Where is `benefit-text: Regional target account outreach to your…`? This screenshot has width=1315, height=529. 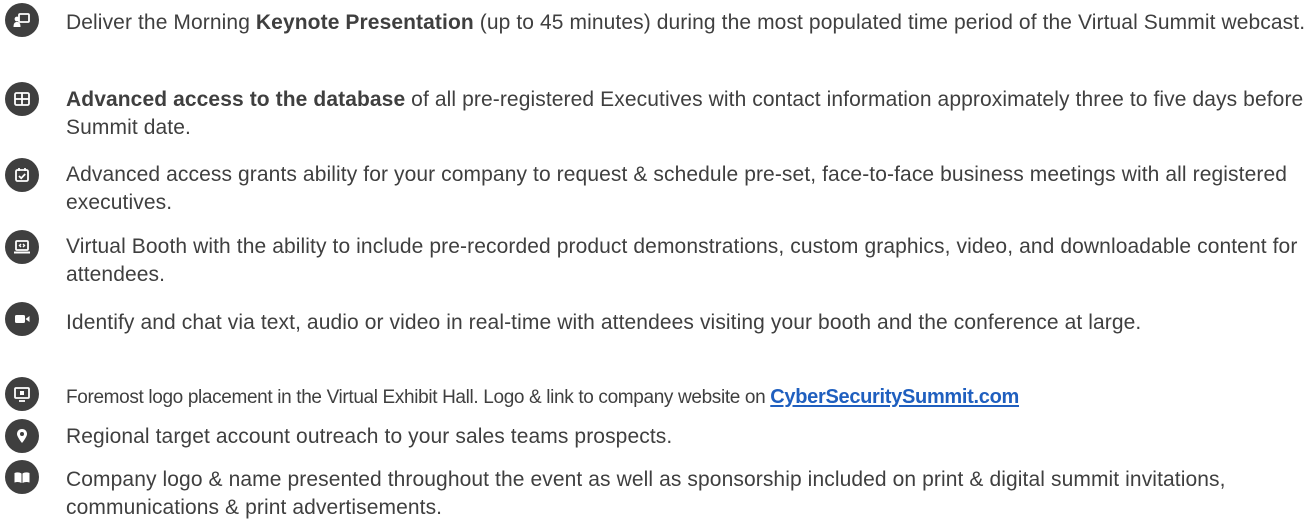 benefit-text: Regional target account outreach to your… is located at coordinates (369, 436).